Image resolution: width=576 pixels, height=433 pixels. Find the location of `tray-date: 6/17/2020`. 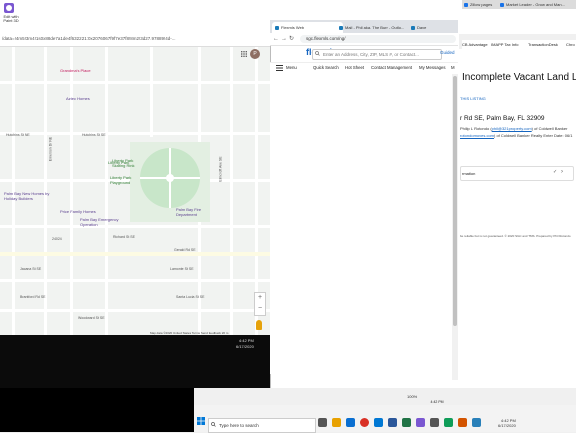

tray-date: 6/17/2020 is located at coordinates (507, 425).